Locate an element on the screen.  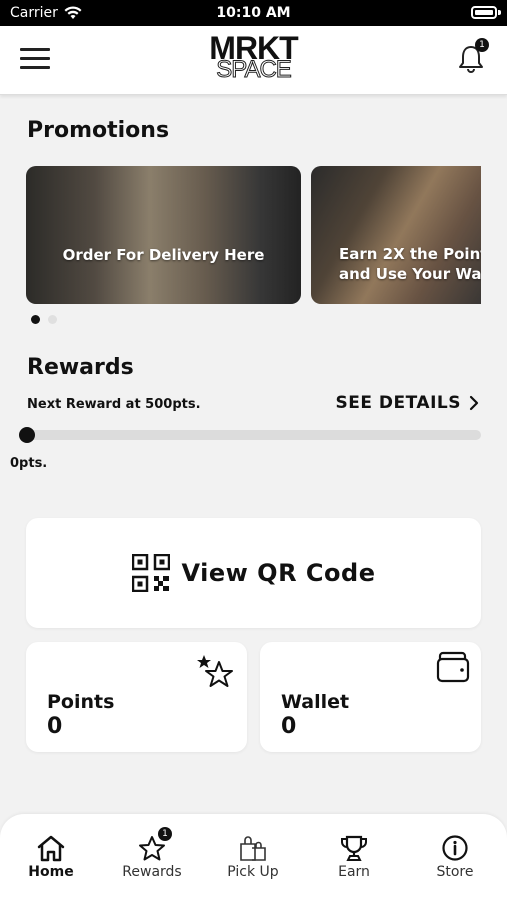
rewards-title: Rewards is located at coordinates (80, 367).